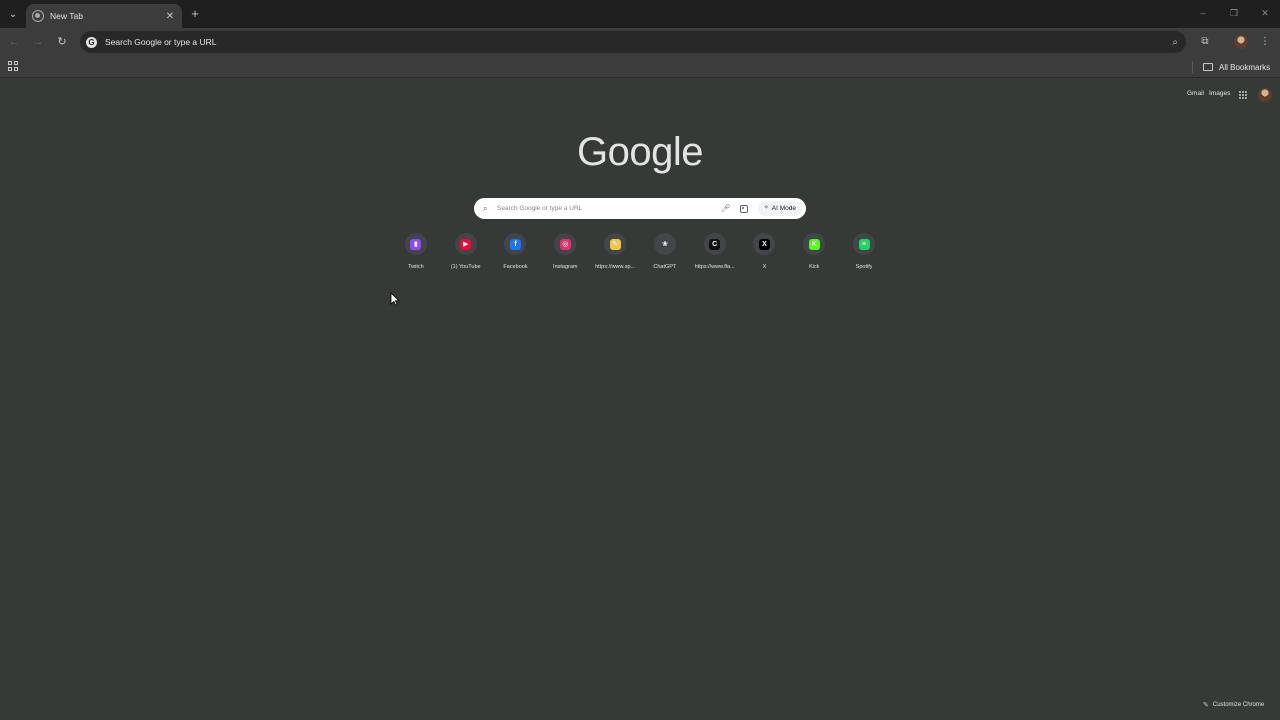 The height and width of the screenshot is (720, 1280). What do you see at coordinates (395, 299) in the screenshot?
I see `mouse-pointer-icon` at bounding box center [395, 299].